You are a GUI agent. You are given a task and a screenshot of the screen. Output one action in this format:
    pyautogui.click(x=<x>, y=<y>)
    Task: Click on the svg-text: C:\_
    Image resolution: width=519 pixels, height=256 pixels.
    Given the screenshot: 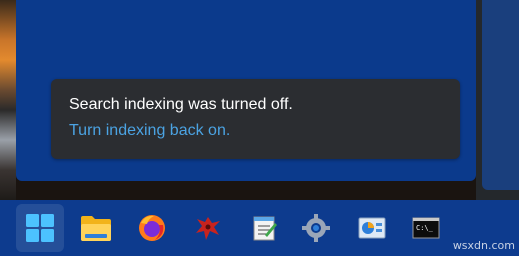 What is the action you would take?
    pyautogui.click(x=425, y=228)
    